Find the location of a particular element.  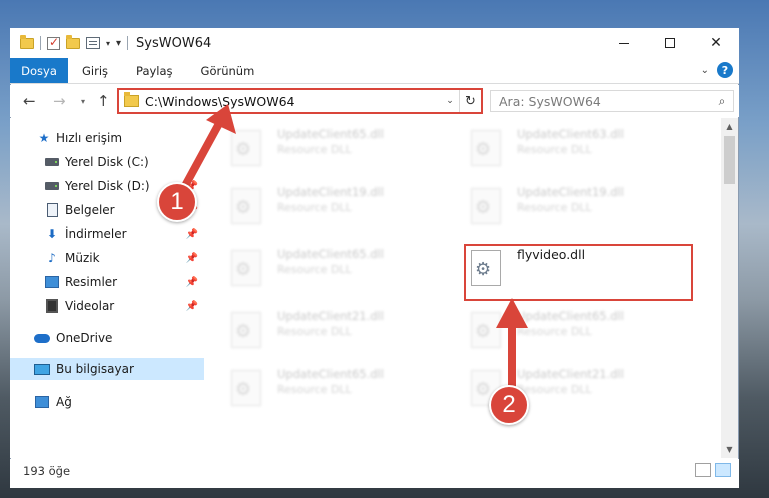

refresh-icon: ↻ is located at coordinates (470, 101).